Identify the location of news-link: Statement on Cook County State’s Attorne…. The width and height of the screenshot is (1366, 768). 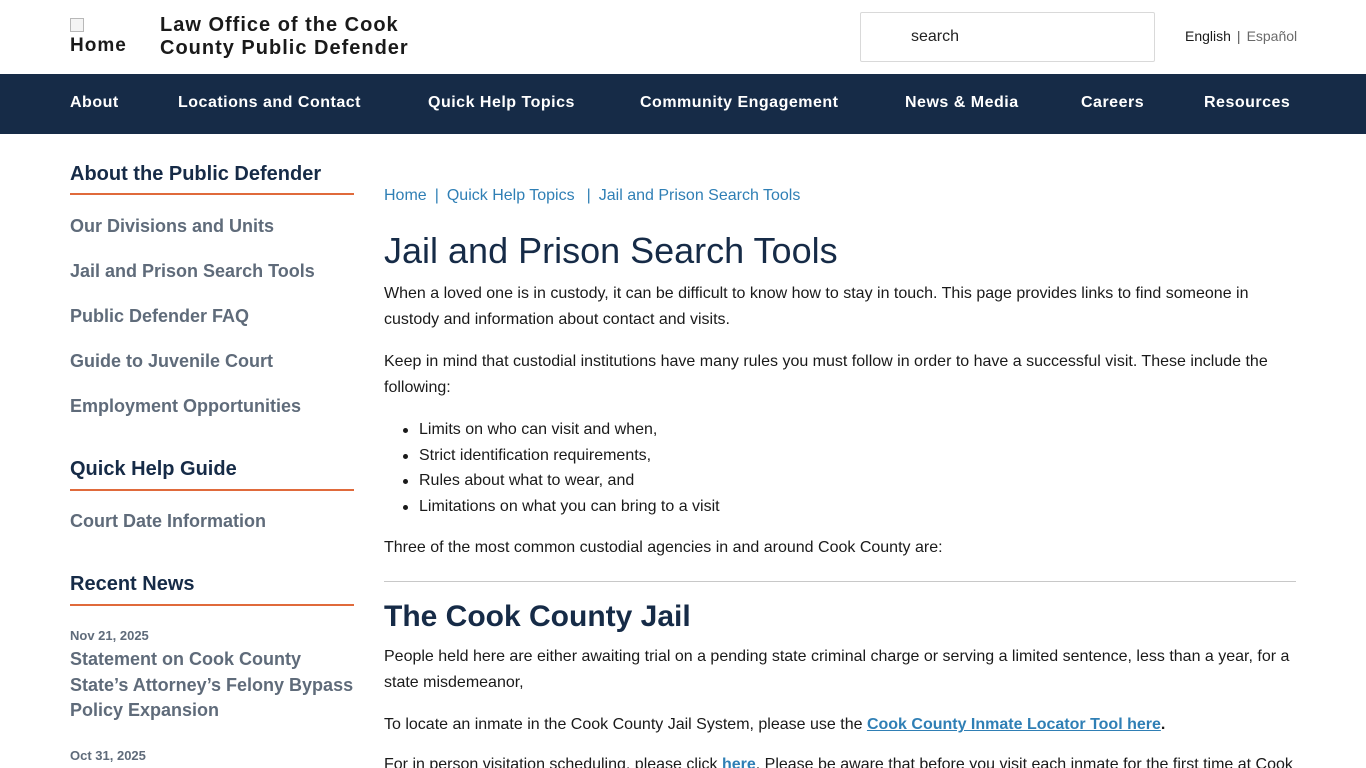
(215, 685).